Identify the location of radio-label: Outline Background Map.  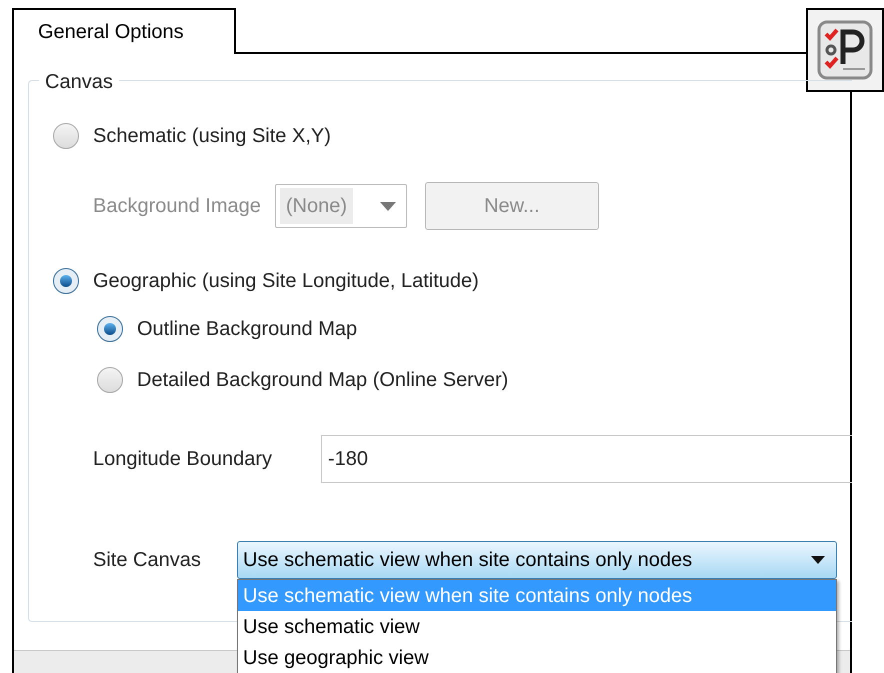
(247, 329).